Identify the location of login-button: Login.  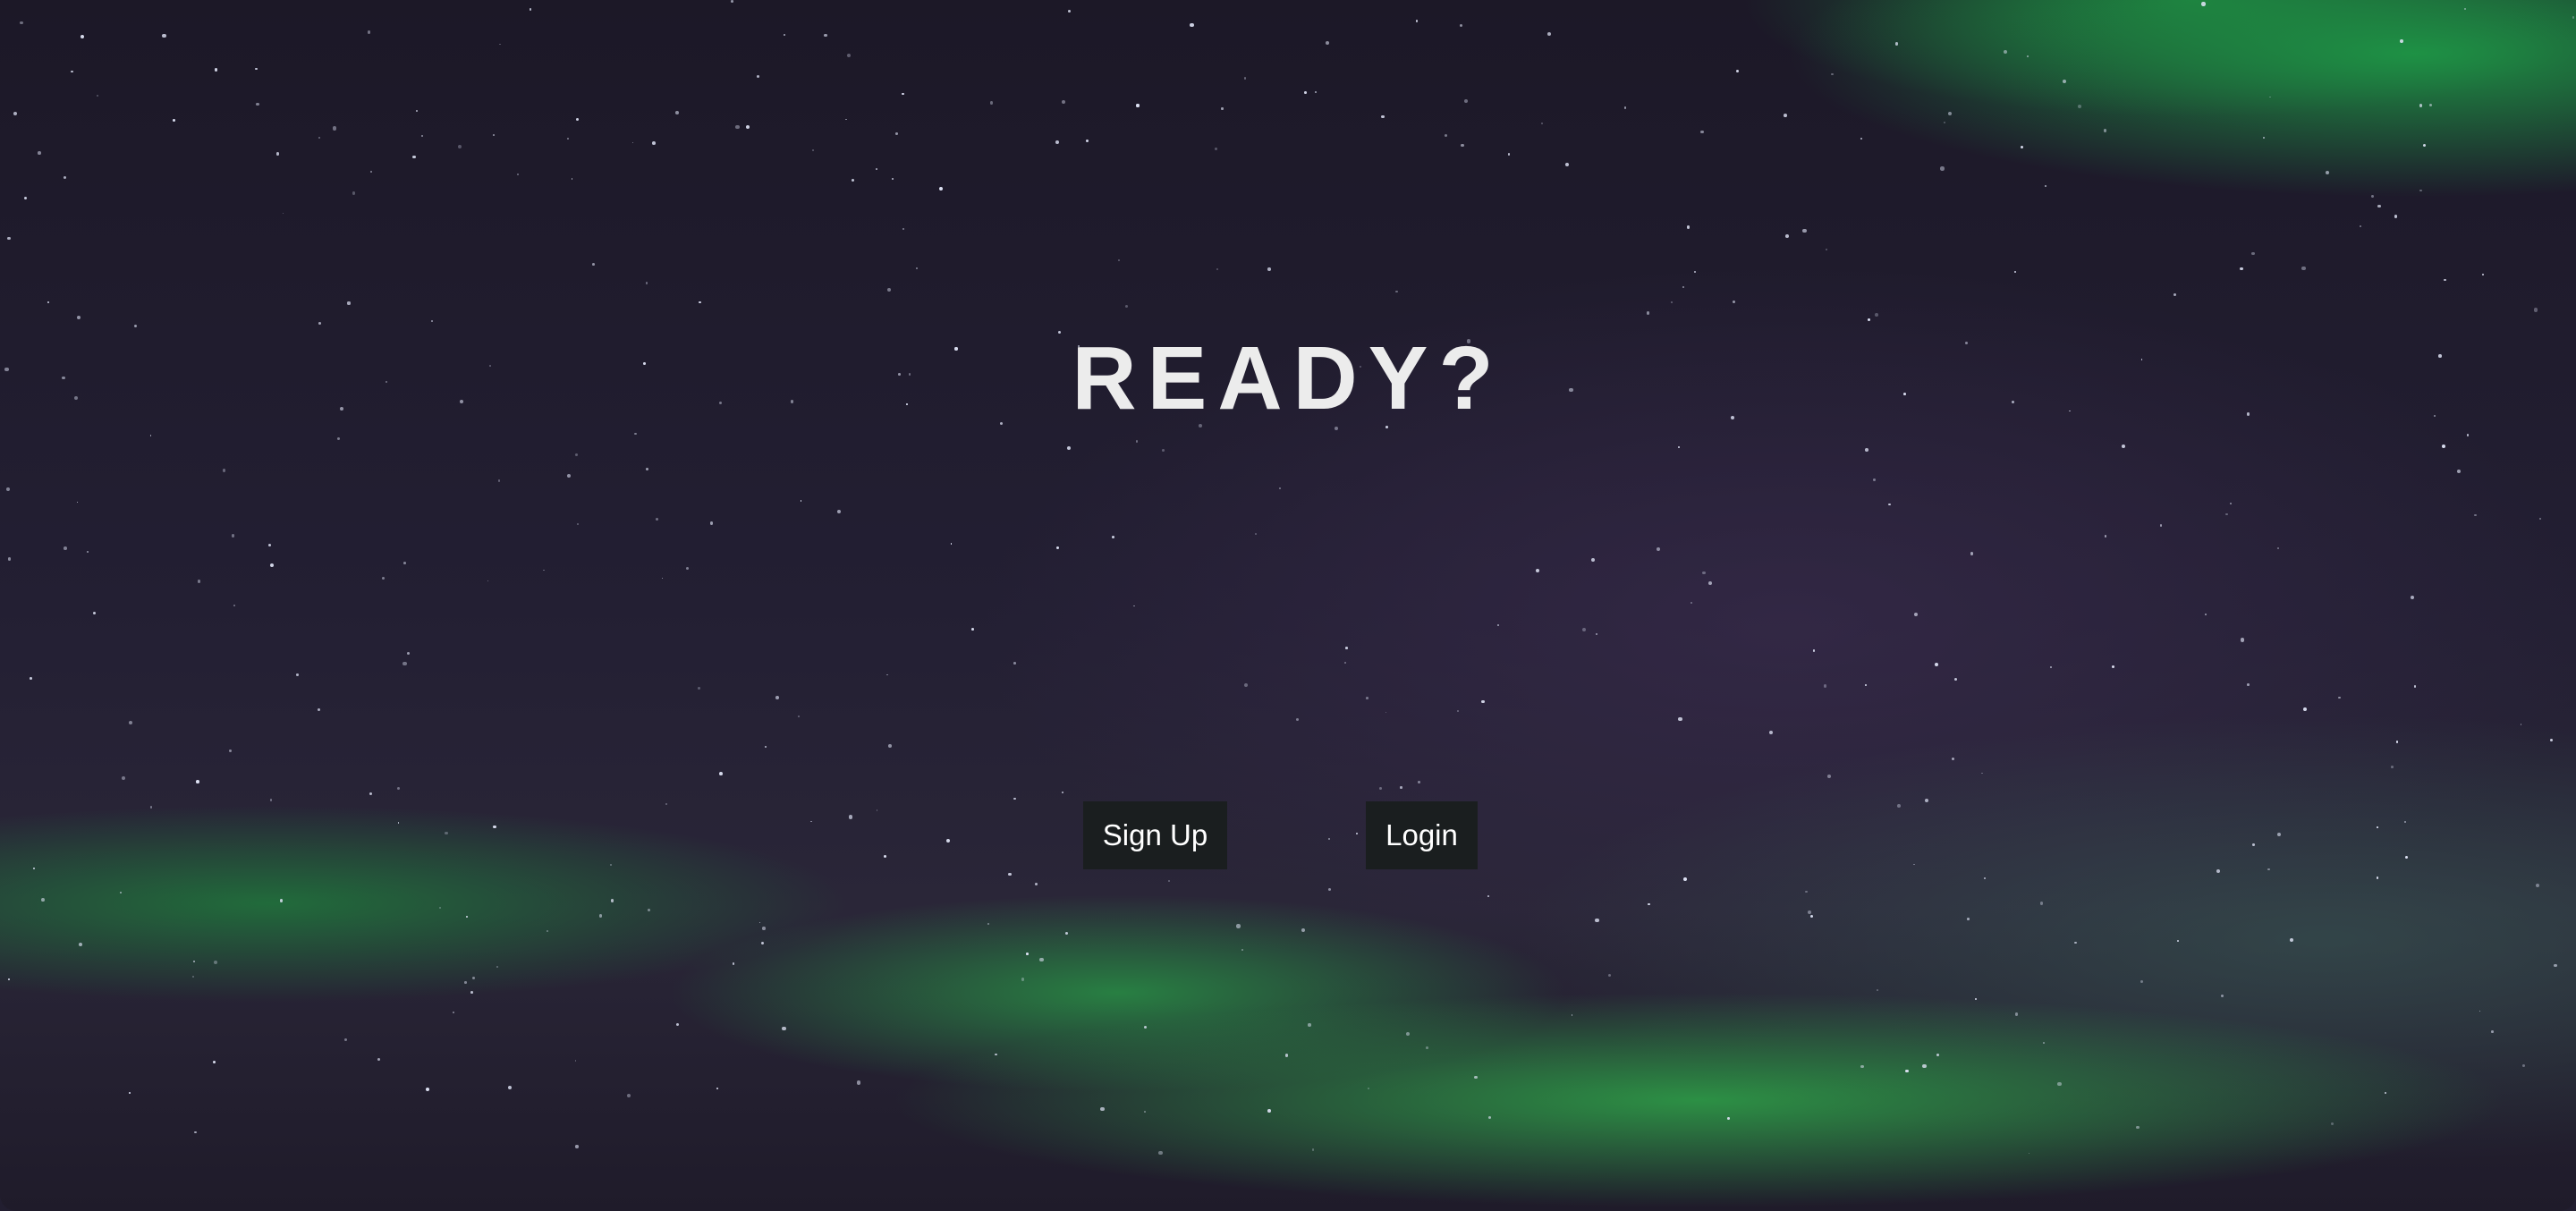
(1422, 835).